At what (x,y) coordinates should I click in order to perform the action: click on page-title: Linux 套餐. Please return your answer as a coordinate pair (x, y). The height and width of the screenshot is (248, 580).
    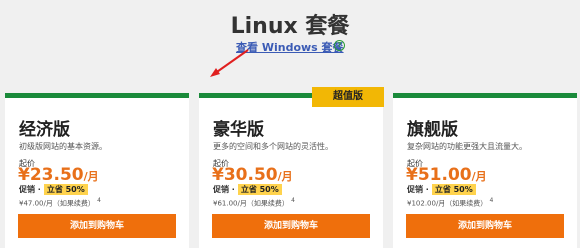
    Looking at the image, I should click on (290, 26).